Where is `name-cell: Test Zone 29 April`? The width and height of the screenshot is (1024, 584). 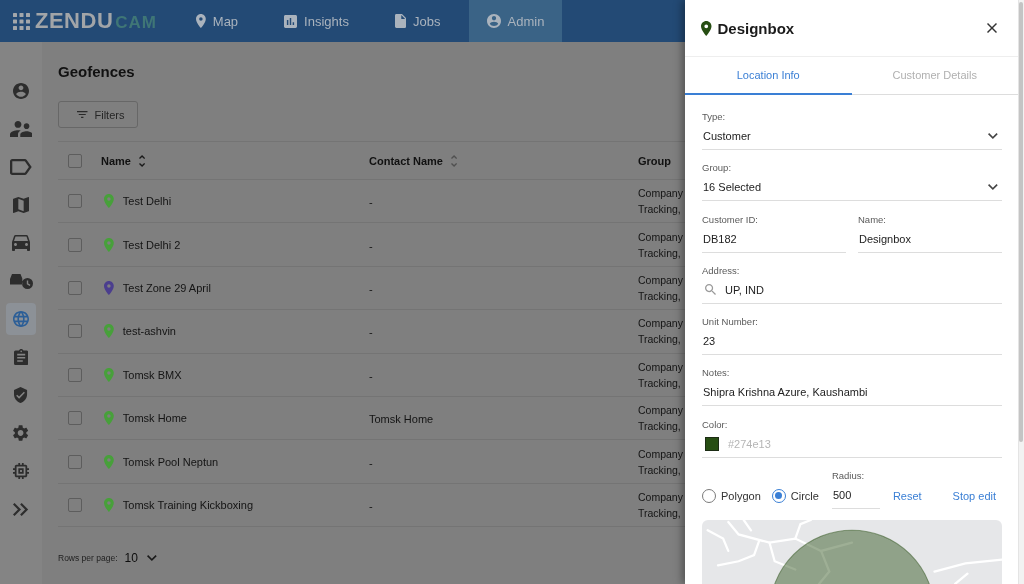
name-cell: Test Zone 29 April is located at coordinates (166, 287).